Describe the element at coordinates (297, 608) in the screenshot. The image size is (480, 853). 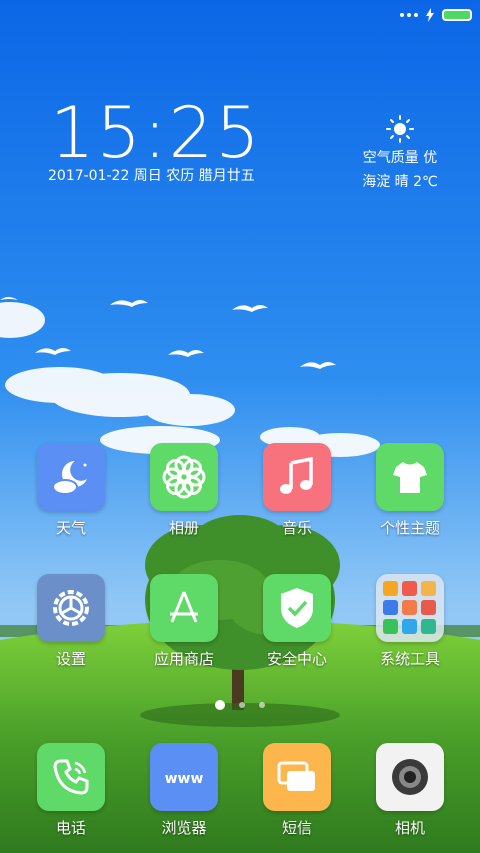
I see `shield-check-icon` at that location.